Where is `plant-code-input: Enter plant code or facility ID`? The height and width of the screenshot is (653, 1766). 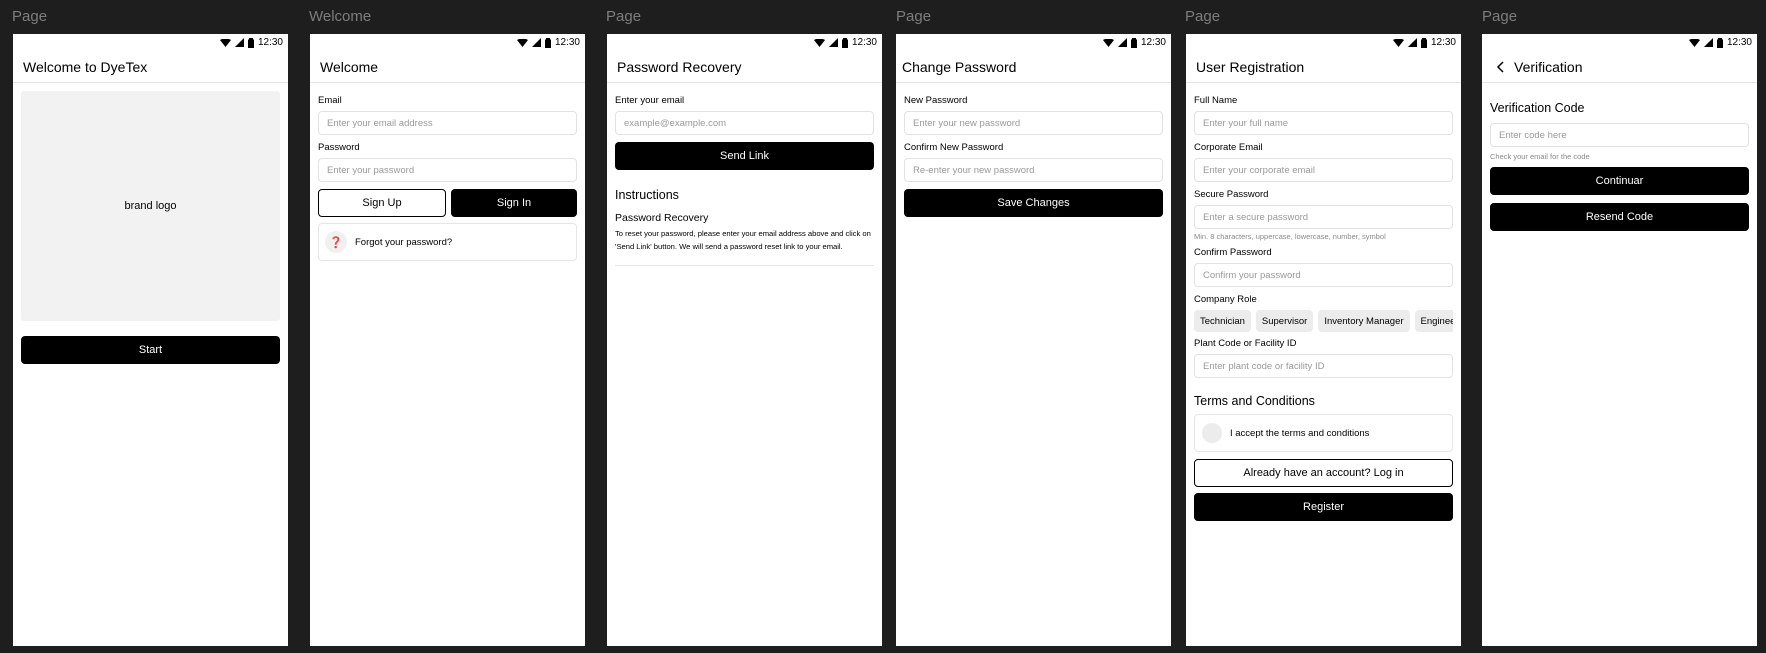
plant-code-input: Enter plant code or facility ID is located at coordinates (1323, 366).